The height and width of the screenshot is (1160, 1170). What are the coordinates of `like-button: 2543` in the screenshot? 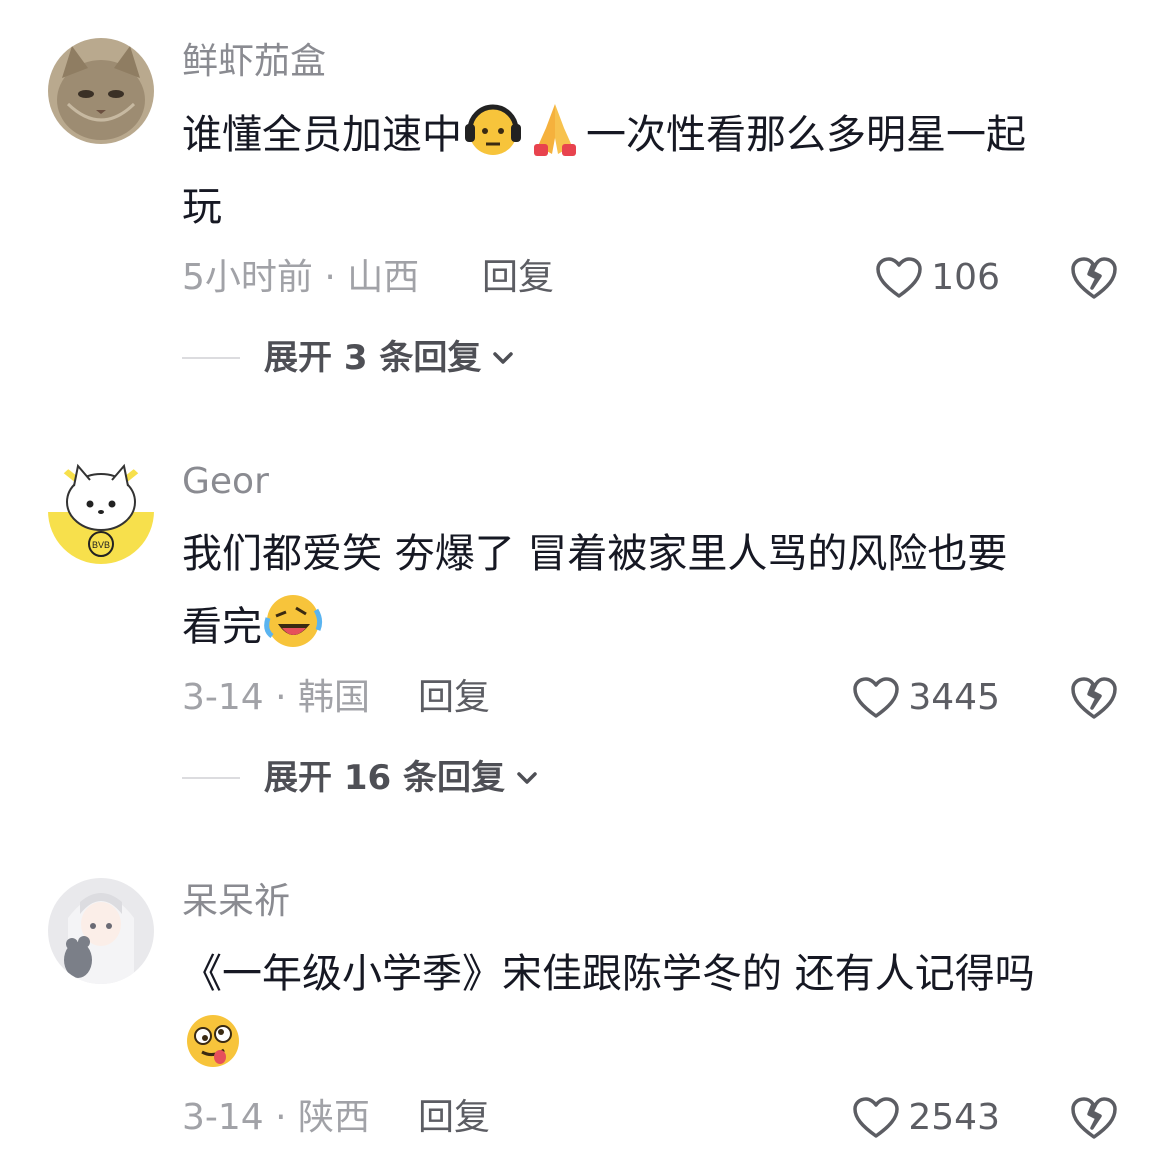 It's located at (926, 1118).